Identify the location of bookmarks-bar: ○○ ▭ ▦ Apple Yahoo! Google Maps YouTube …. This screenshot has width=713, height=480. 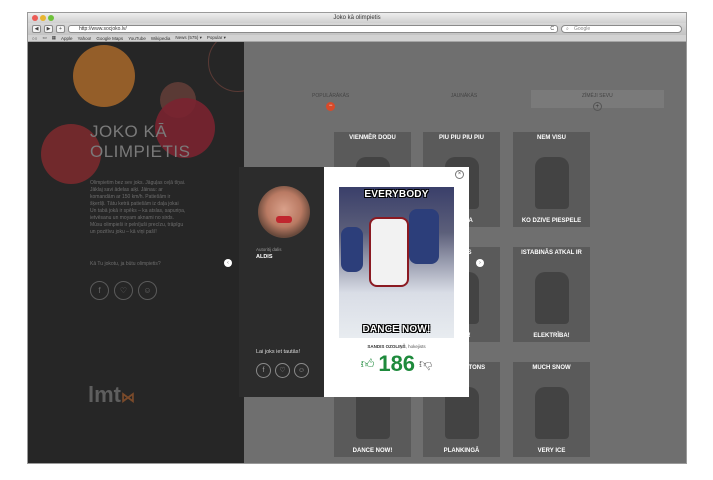
(357, 38).